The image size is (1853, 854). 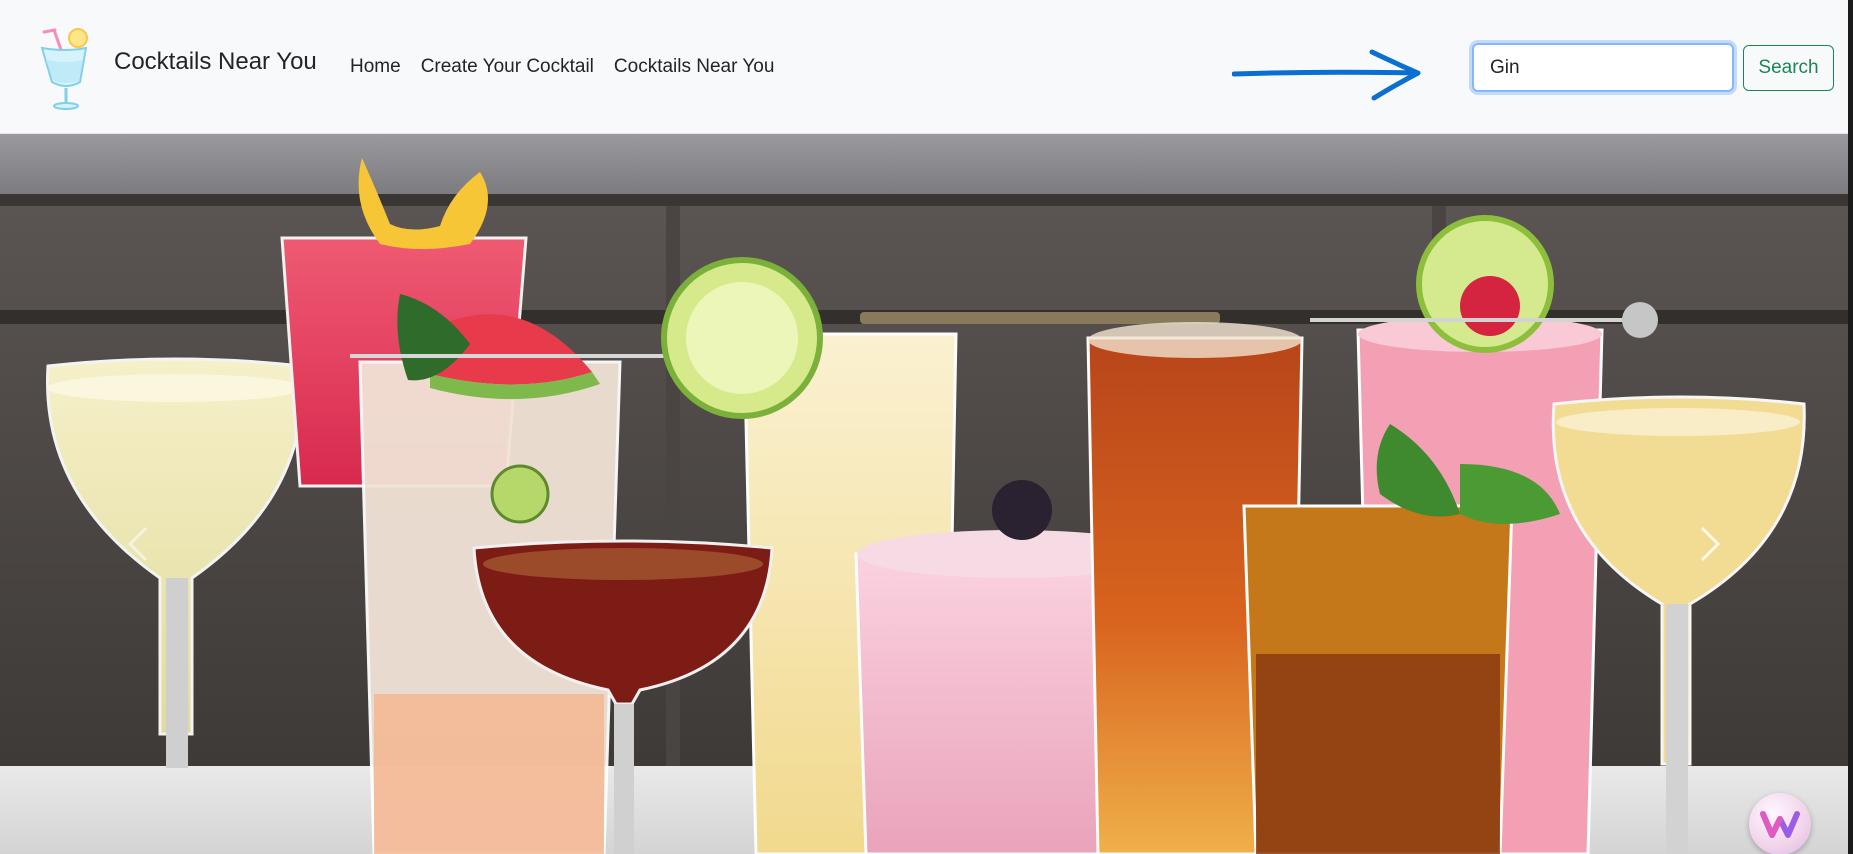 What do you see at coordinates (215, 62) in the screenshot?
I see `brand-name: Cocktails Near You` at bounding box center [215, 62].